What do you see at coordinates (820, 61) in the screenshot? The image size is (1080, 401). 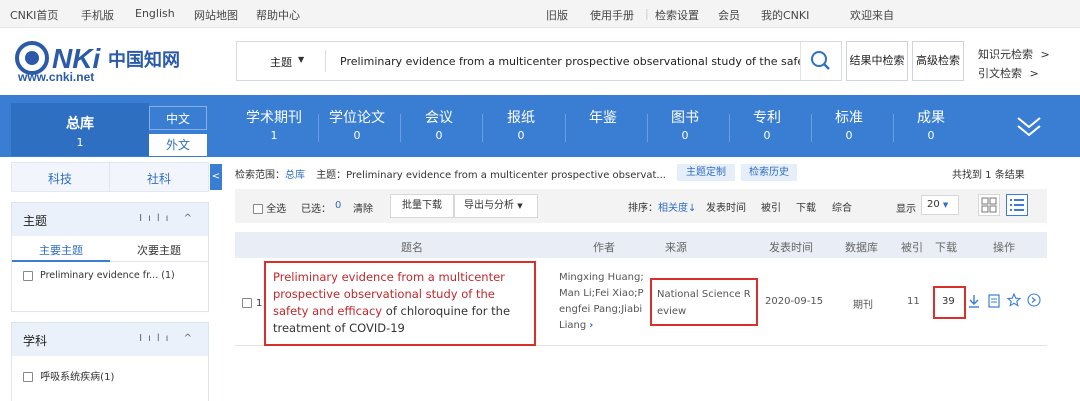 I see `search-button` at bounding box center [820, 61].